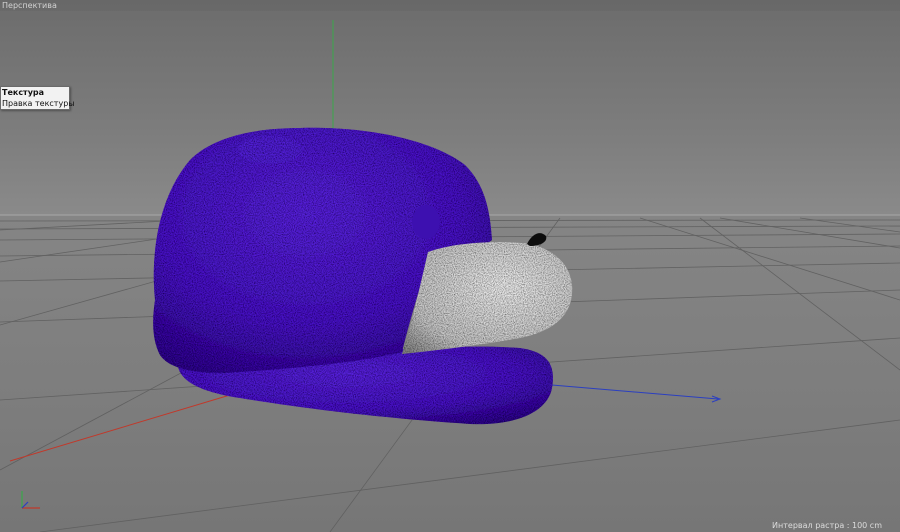 The width and height of the screenshot is (900, 532). I want to click on axis-z-line, so click(629, 391).